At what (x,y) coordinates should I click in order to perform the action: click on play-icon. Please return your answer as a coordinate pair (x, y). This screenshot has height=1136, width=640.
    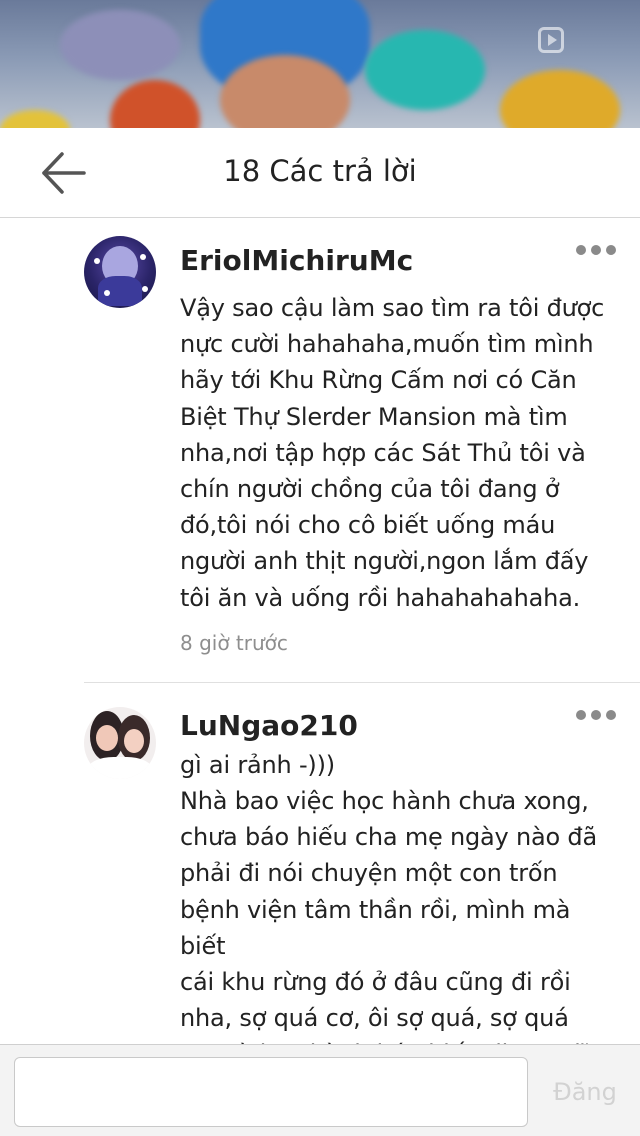
    Looking at the image, I should click on (551, 40).